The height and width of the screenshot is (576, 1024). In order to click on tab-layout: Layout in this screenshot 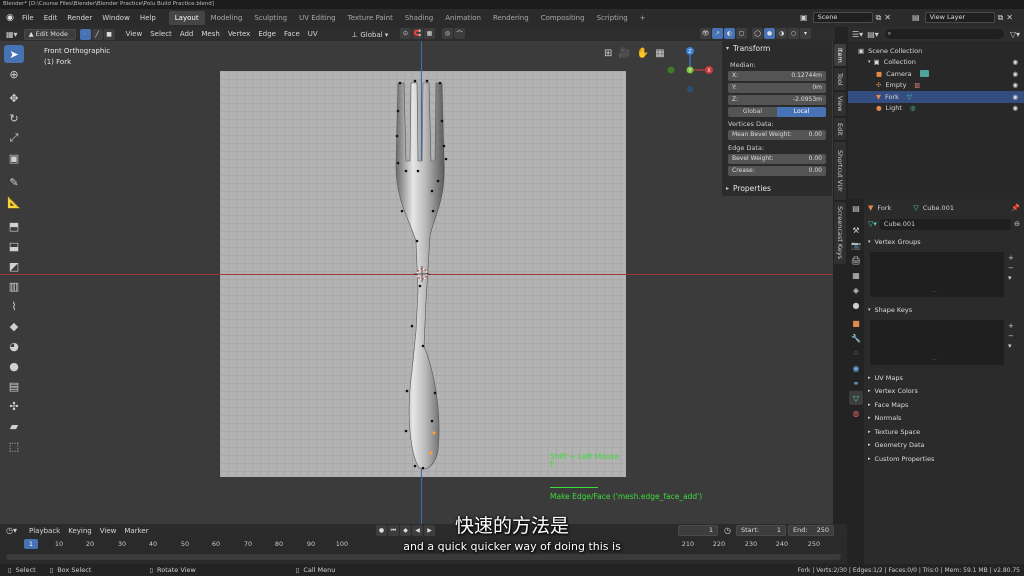, I will do `click(186, 18)`.